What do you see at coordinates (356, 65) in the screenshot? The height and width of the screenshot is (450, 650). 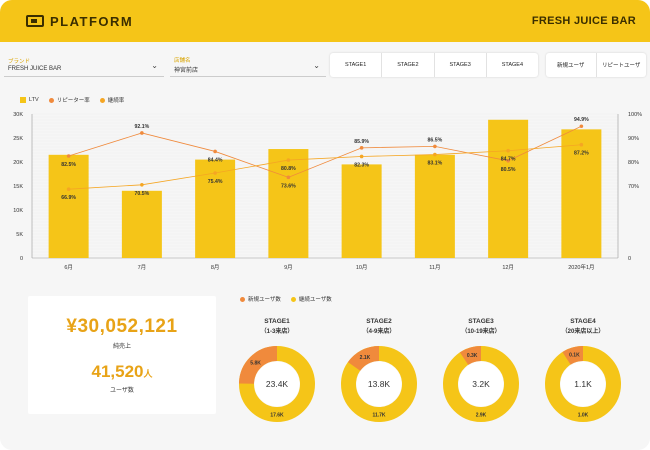 I see `stage1-button: STAGE1` at bounding box center [356, 65].